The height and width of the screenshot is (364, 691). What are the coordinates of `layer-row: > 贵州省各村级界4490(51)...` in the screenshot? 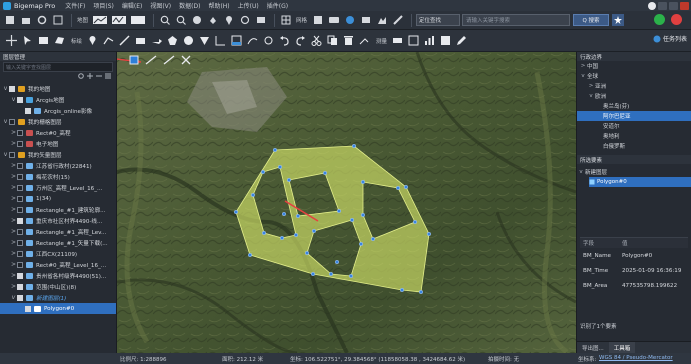 It's located at (58, 275).